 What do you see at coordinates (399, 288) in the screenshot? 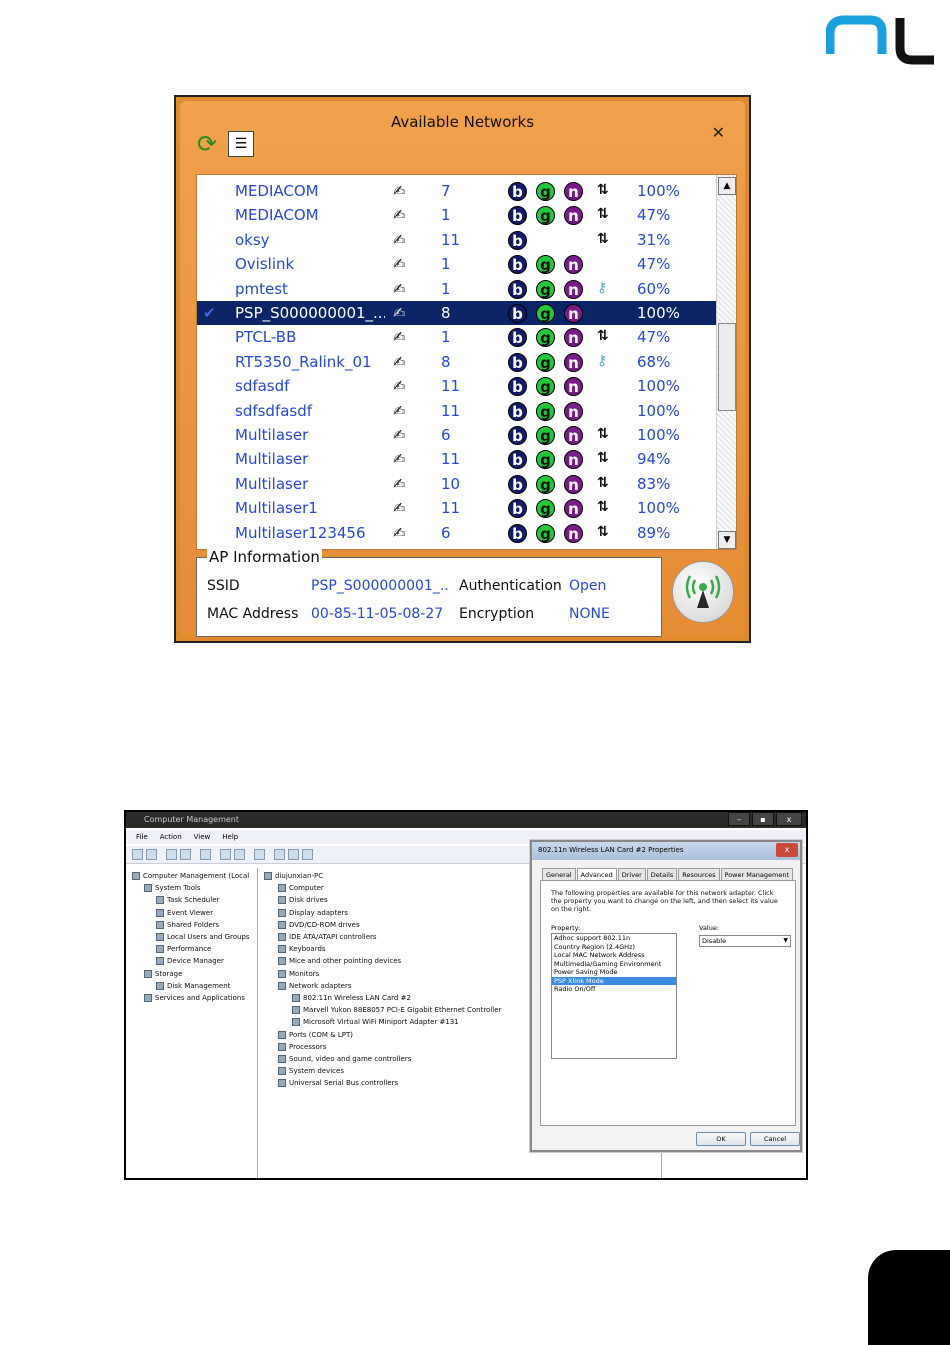
I see `signal-hand-icon: ✍` at bounding box center [399, 288].